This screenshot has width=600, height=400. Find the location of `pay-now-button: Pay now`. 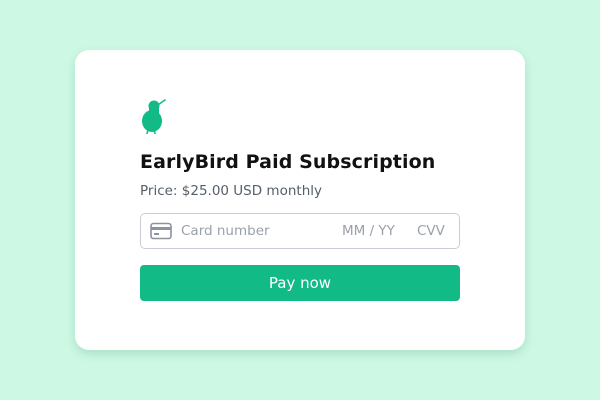

pay-now-button: Pay now is located at coordinates (300, 283).